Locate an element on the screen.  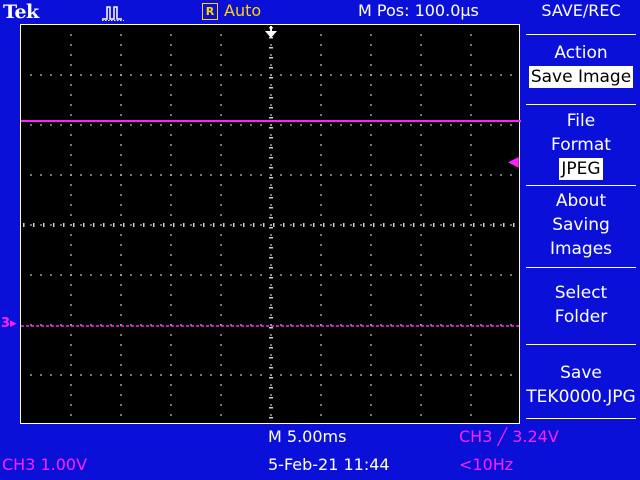
menu-save-button: Save TEK0000.JPG is located at coordinates (581, 385).